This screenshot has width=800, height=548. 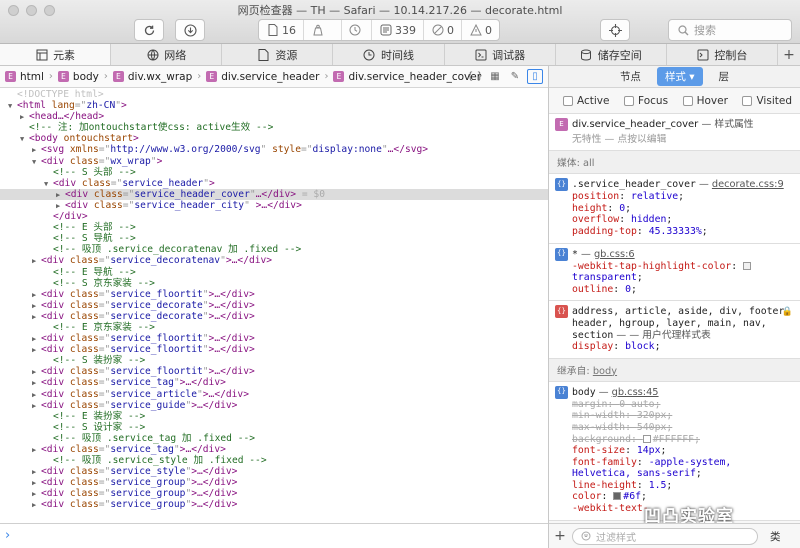 I want to click on css-declaration: min-width: 320px;, so click(x=673, y=416).